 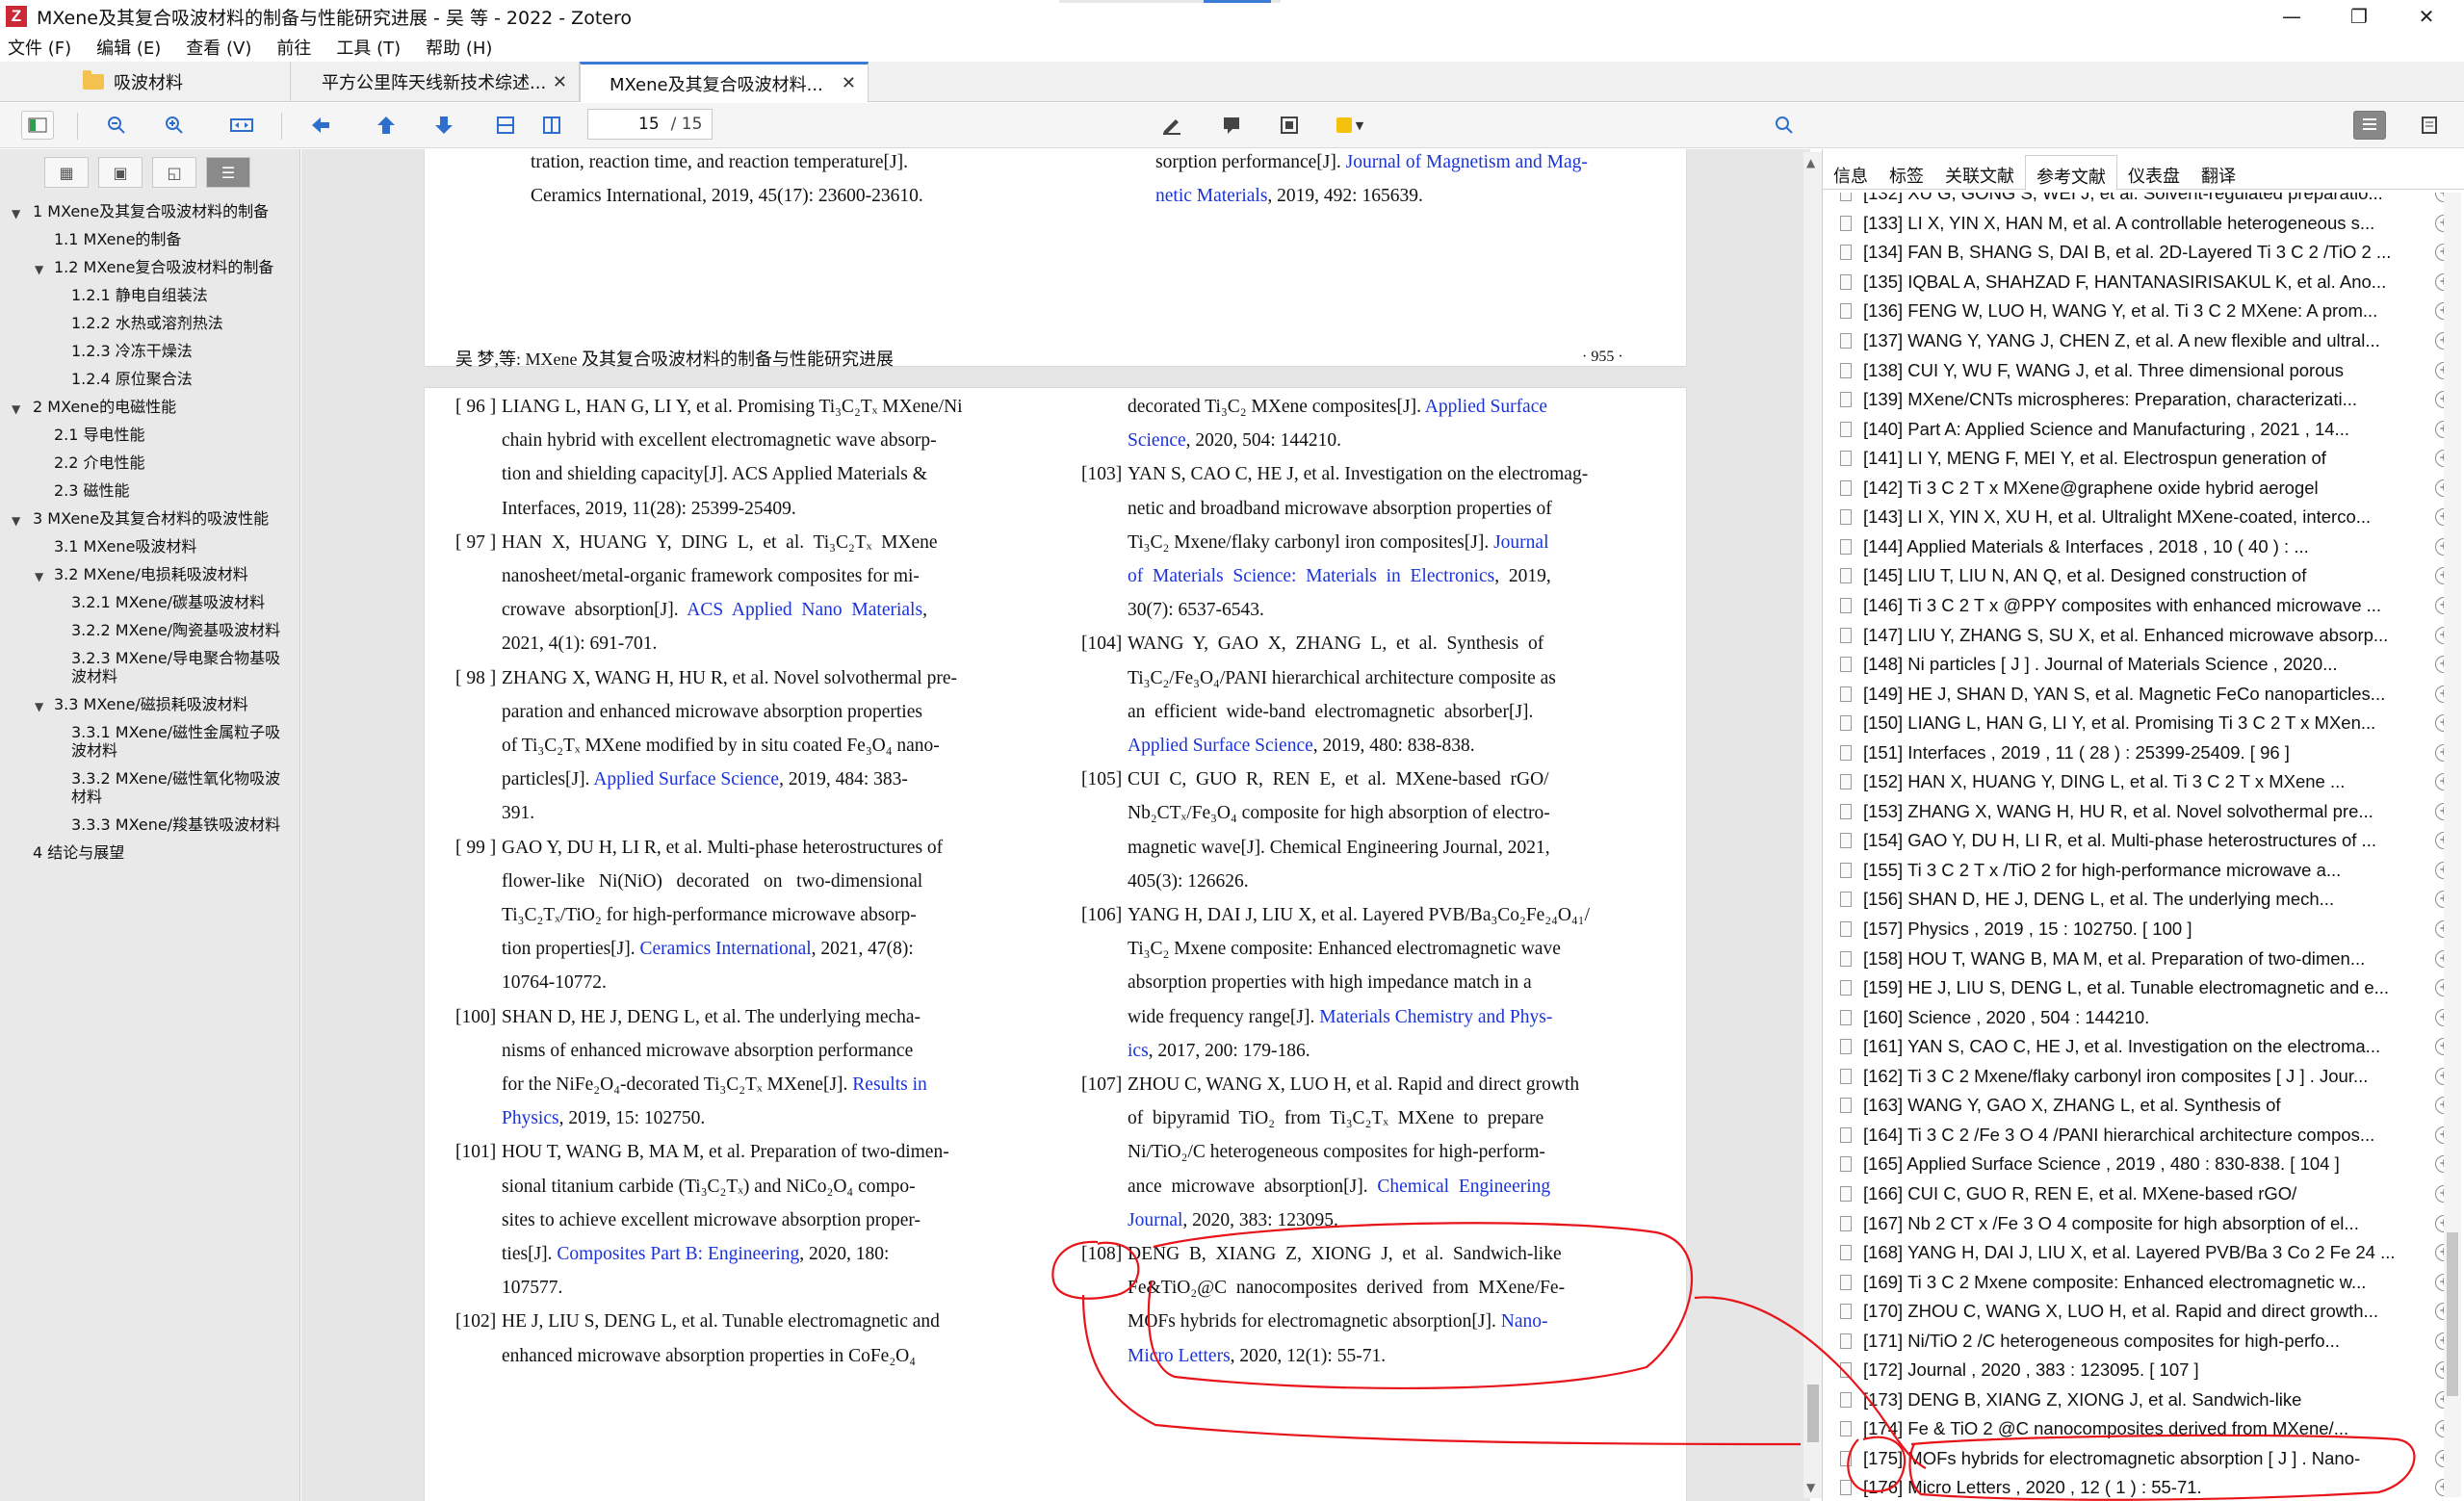 What do you see at coordinates (2426, 16) in the screenshot?
I see `close-window-button: ✕` at bounding box center [2426, 16].